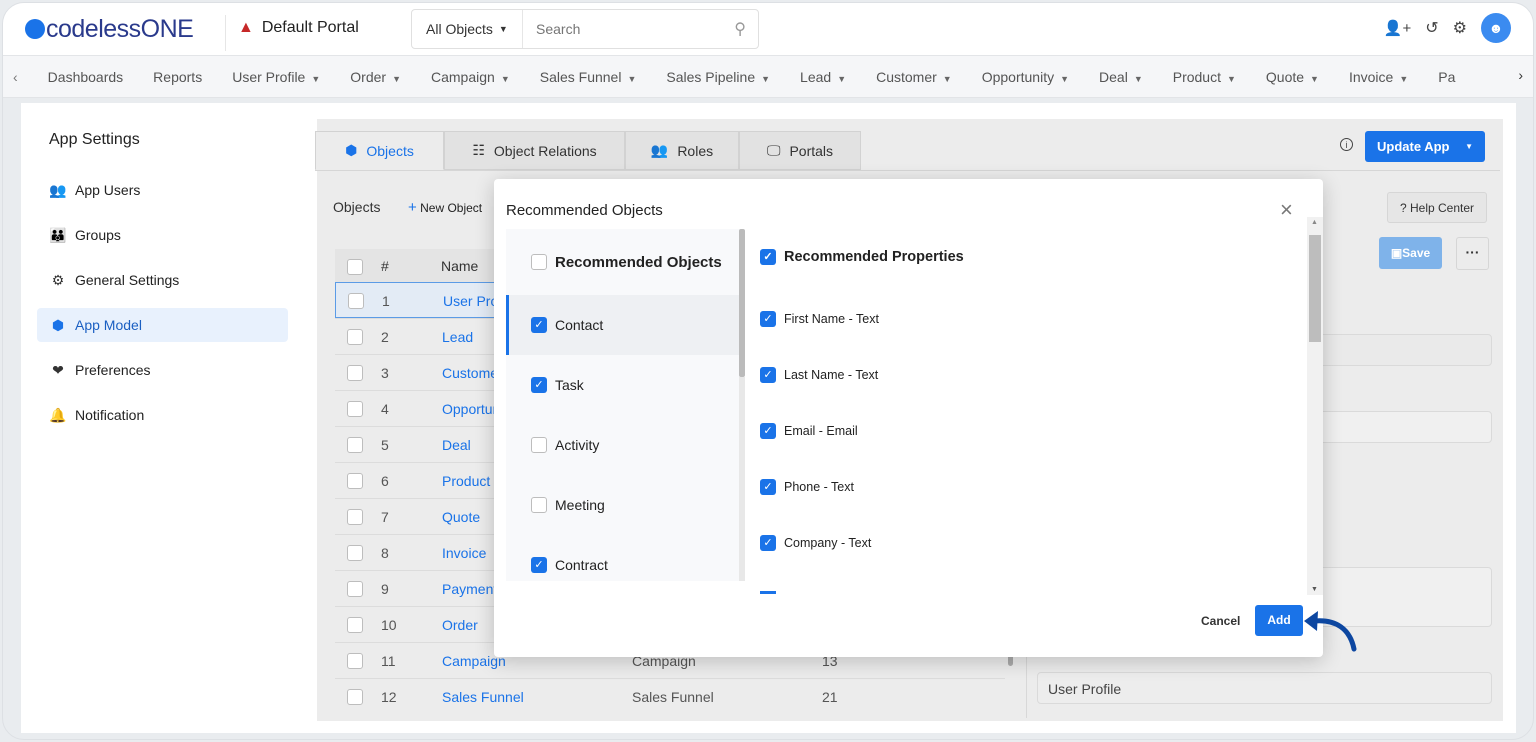 The width and height of the screenshot is (1536, 742). I want to click on nav-item-opportunity: Opportunity ▼, so click(1025, 77).